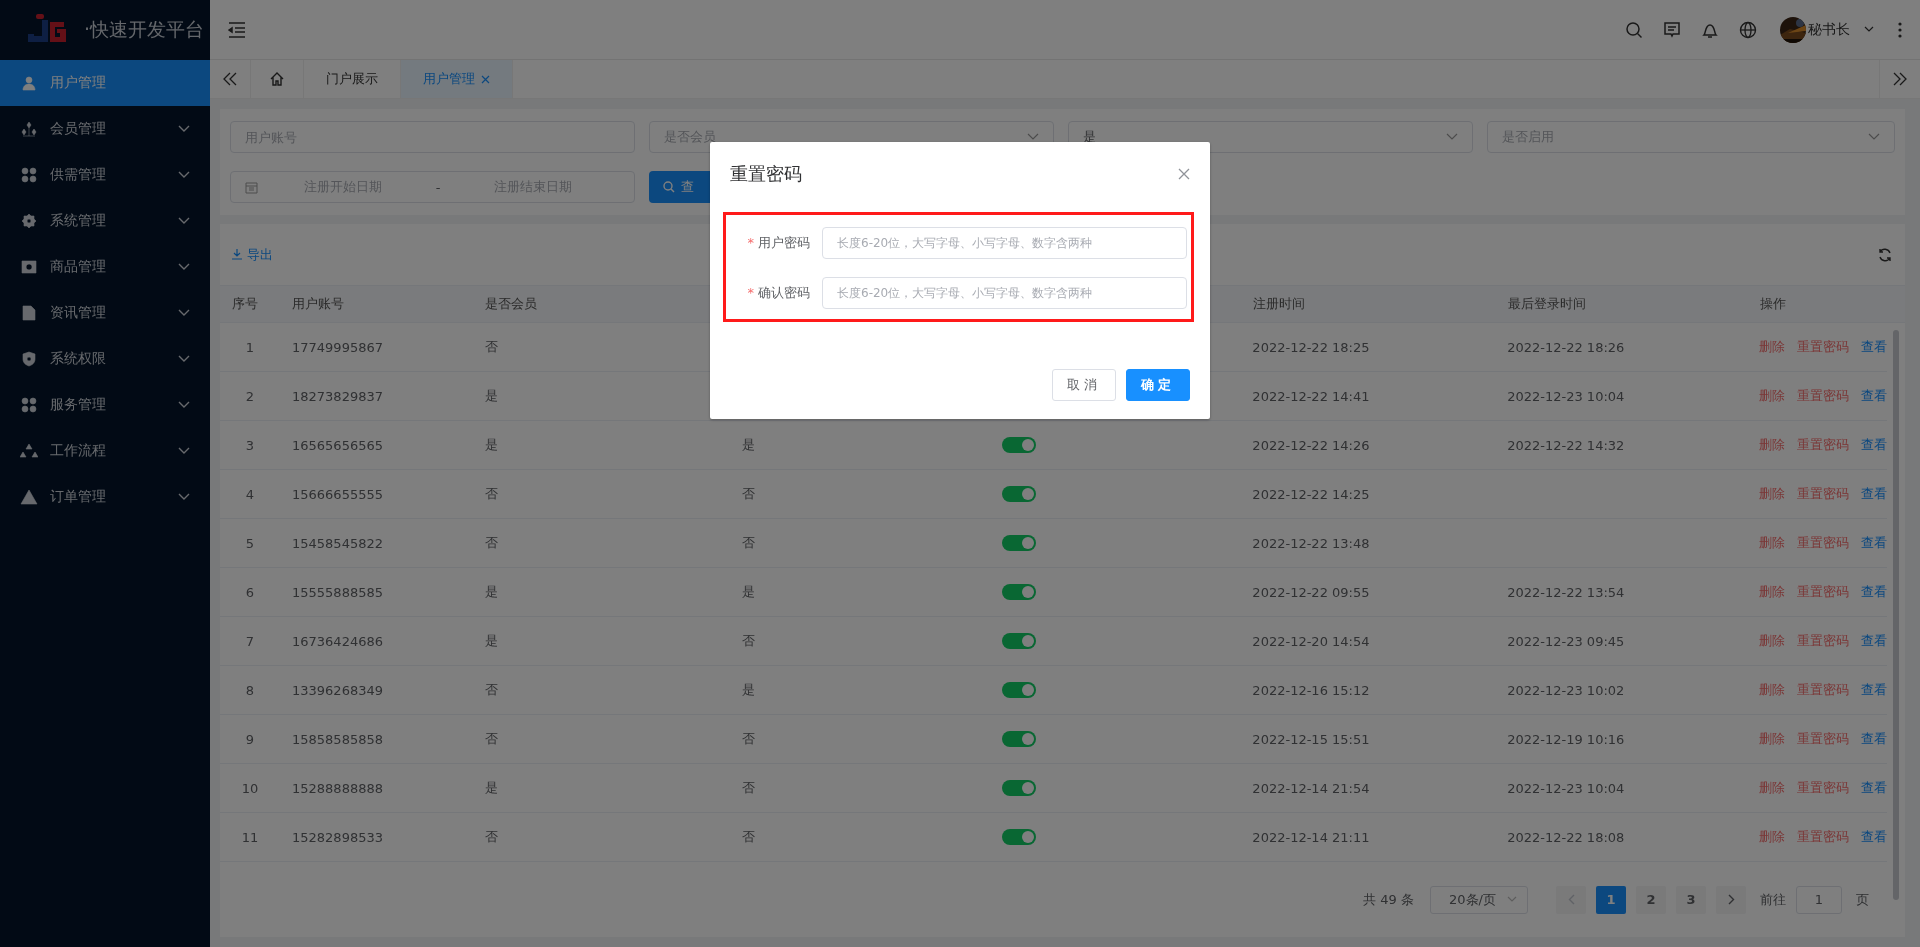 This screenshot has height=947, width=1920. What do you see at coordinates (766, 174) in the screenshot?
I see `dialog-title: 重置密码` at bounding box center [766, 174].